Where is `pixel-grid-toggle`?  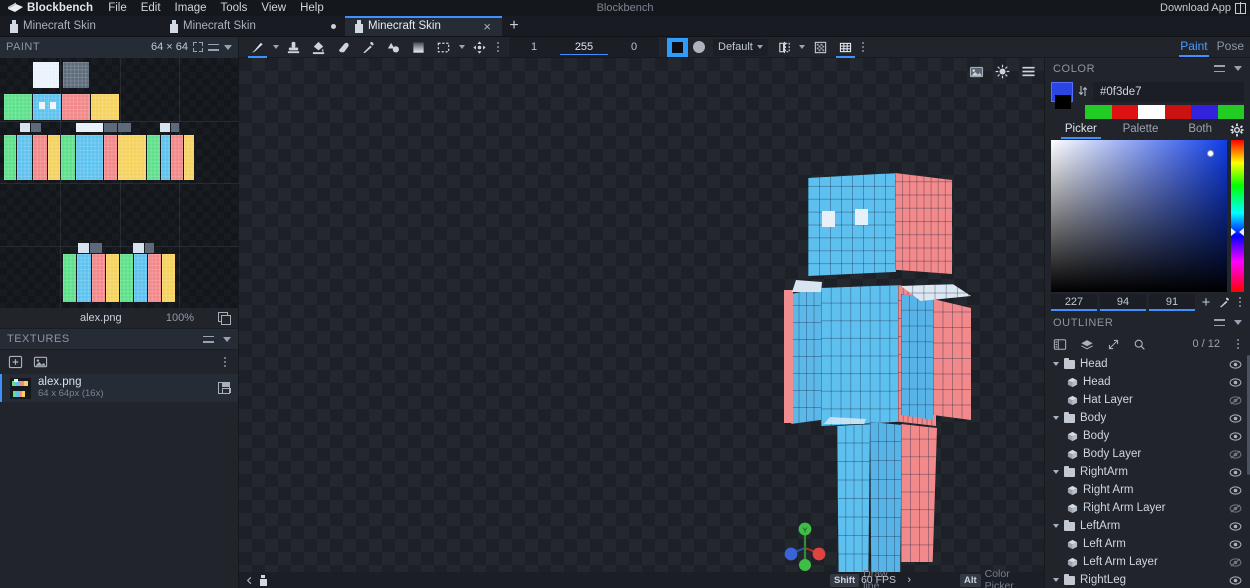
pixel-grid-toggle is located at coordinates (820, 47).